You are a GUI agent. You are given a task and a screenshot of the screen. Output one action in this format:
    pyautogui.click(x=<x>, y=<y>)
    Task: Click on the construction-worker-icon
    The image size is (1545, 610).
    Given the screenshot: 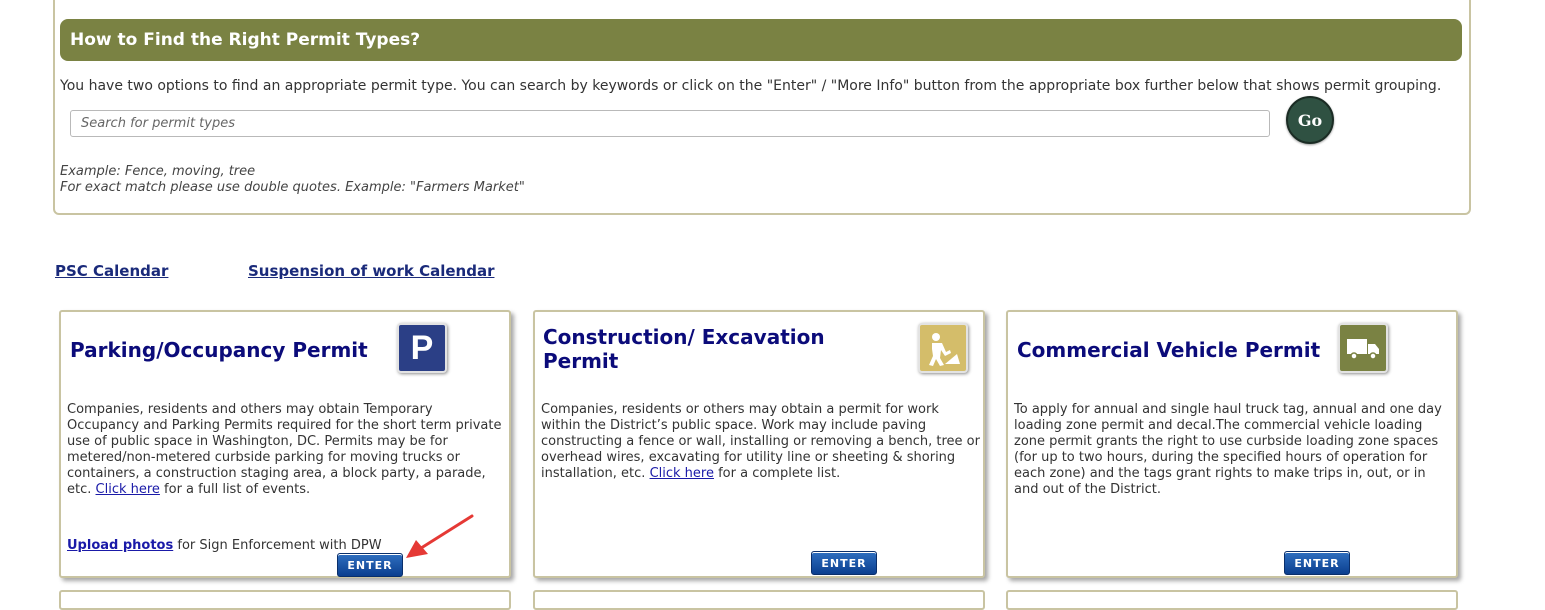 What is the action you would take?
    pyautogui.click(x=943, y=348)
    